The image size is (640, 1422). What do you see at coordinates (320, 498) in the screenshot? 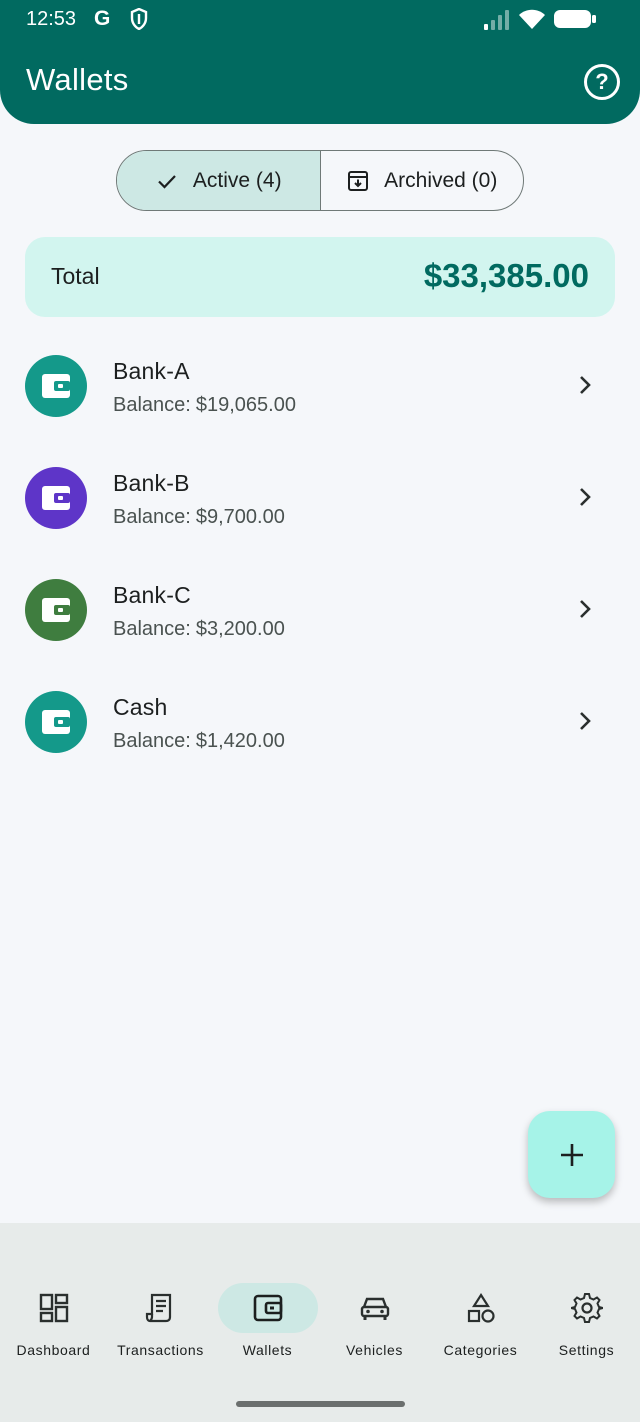
I see `wallet-item-bank-b: Bank-B Balance: $9,700.00` at bounding box center [320, 498].